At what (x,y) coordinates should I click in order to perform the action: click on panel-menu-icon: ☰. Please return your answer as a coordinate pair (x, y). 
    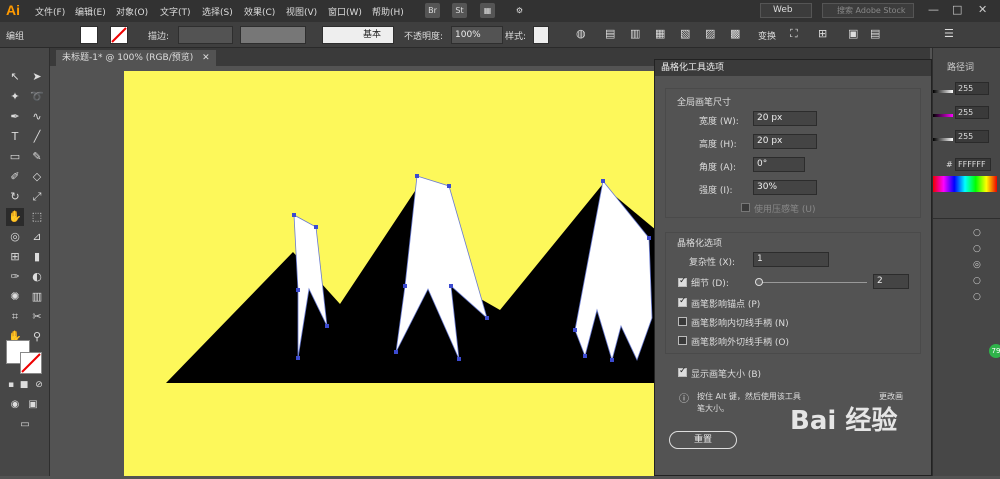
    Looking at the image, I should click on (949, 33).